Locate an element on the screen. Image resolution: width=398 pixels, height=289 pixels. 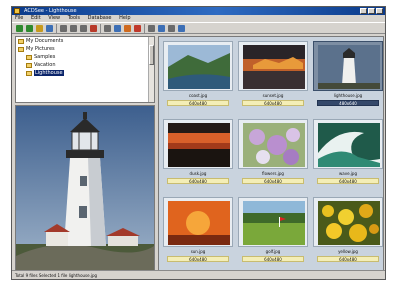
thumbnail-name: golf.jpg is located at coordinates (273, 251).